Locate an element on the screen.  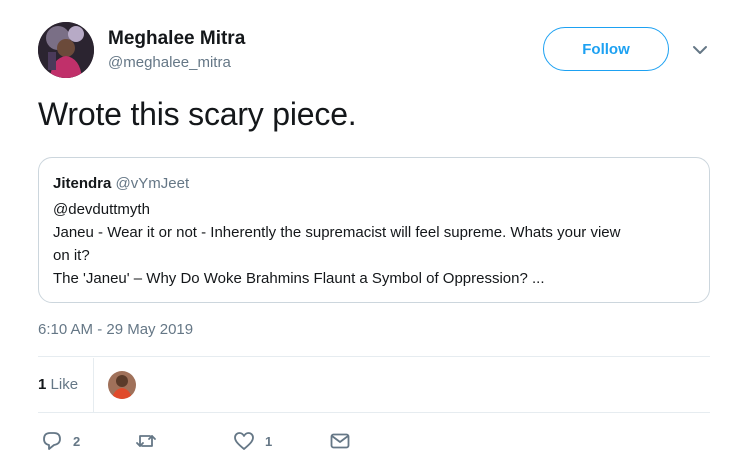
quoted-author-handle: @vYmJeet is located at coordinates (152, 183).